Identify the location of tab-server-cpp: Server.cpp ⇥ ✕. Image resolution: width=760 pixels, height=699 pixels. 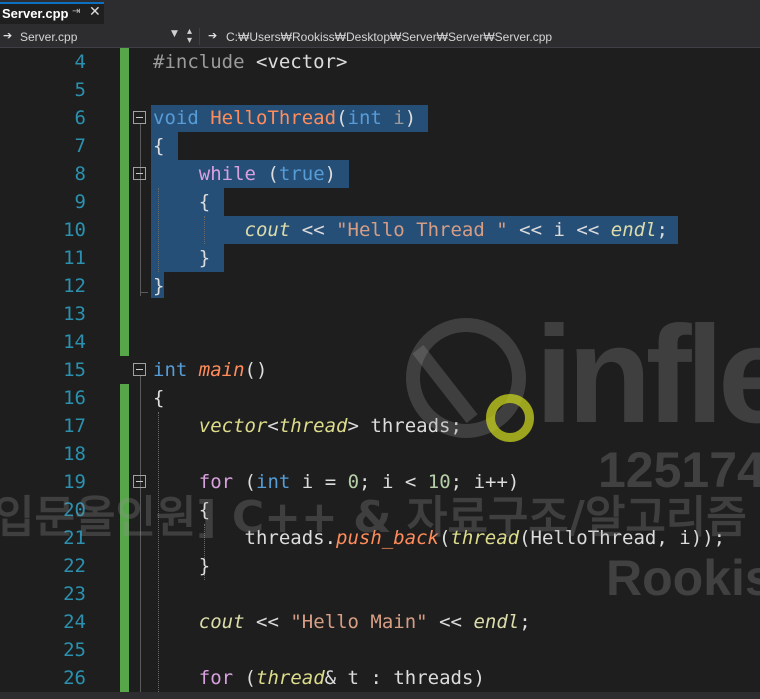
(52, 13).